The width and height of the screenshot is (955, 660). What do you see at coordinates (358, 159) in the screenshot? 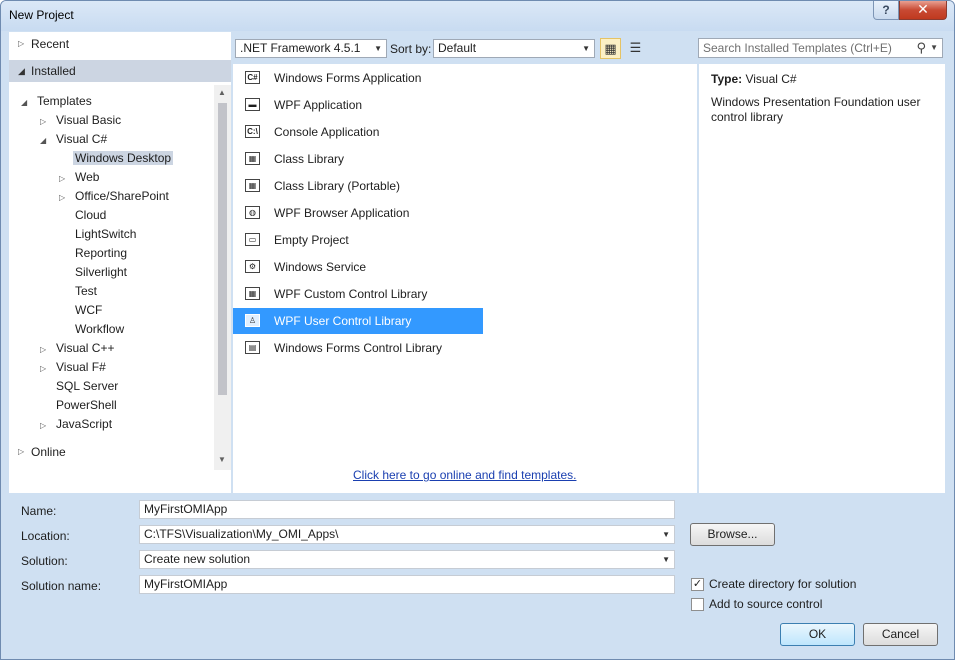
I see `template-class-library: ▦ Class Library` at bounding box center [358, 159].